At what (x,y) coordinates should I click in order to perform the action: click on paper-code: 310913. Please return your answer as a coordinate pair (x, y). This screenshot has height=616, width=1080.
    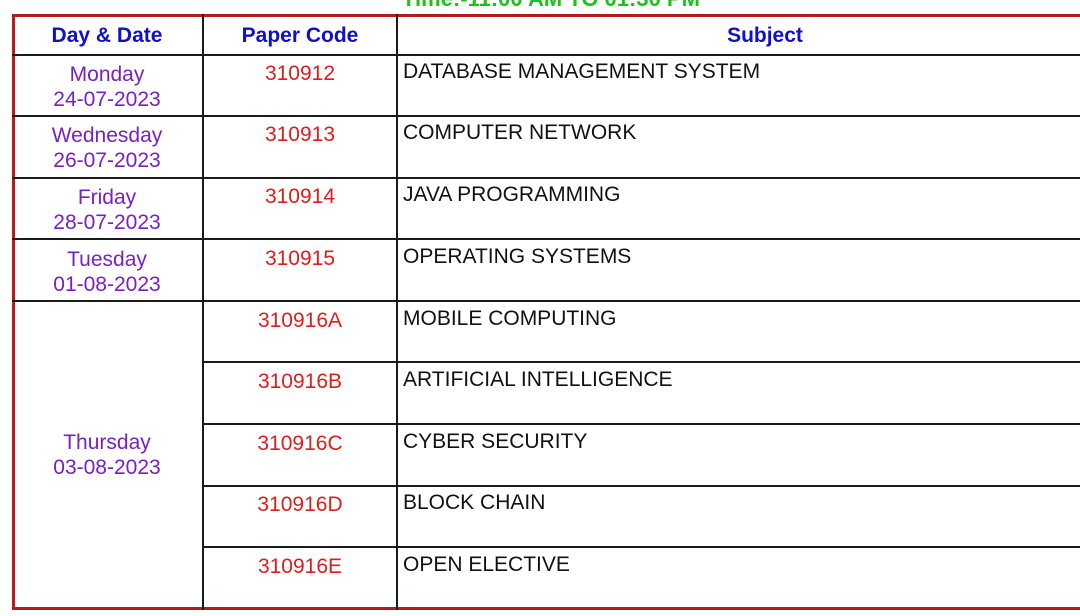
    Looking at the image, I should click on (300, 134).